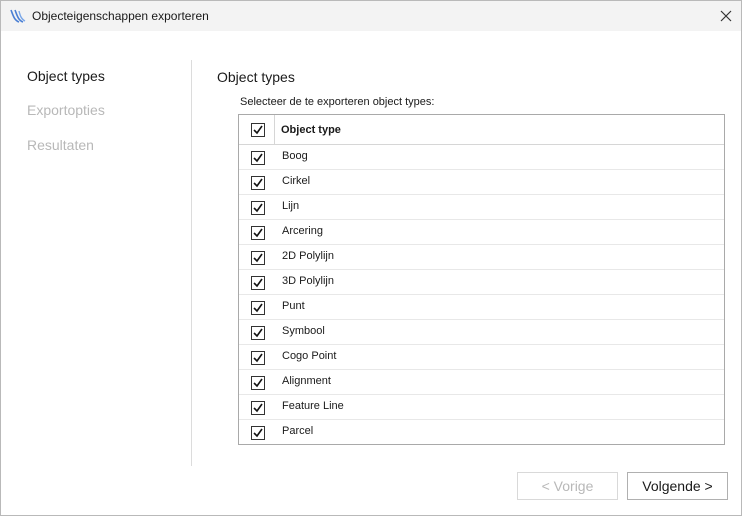  I want to click on sidebar-divider, so click(191, 263).